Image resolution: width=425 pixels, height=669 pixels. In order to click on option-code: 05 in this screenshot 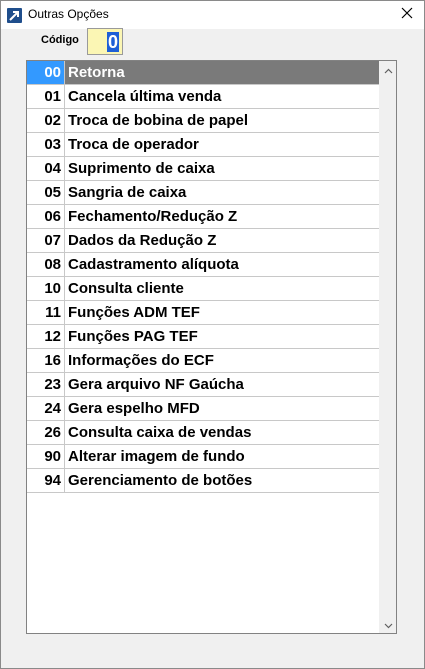, I will do `click(46, 192)`.